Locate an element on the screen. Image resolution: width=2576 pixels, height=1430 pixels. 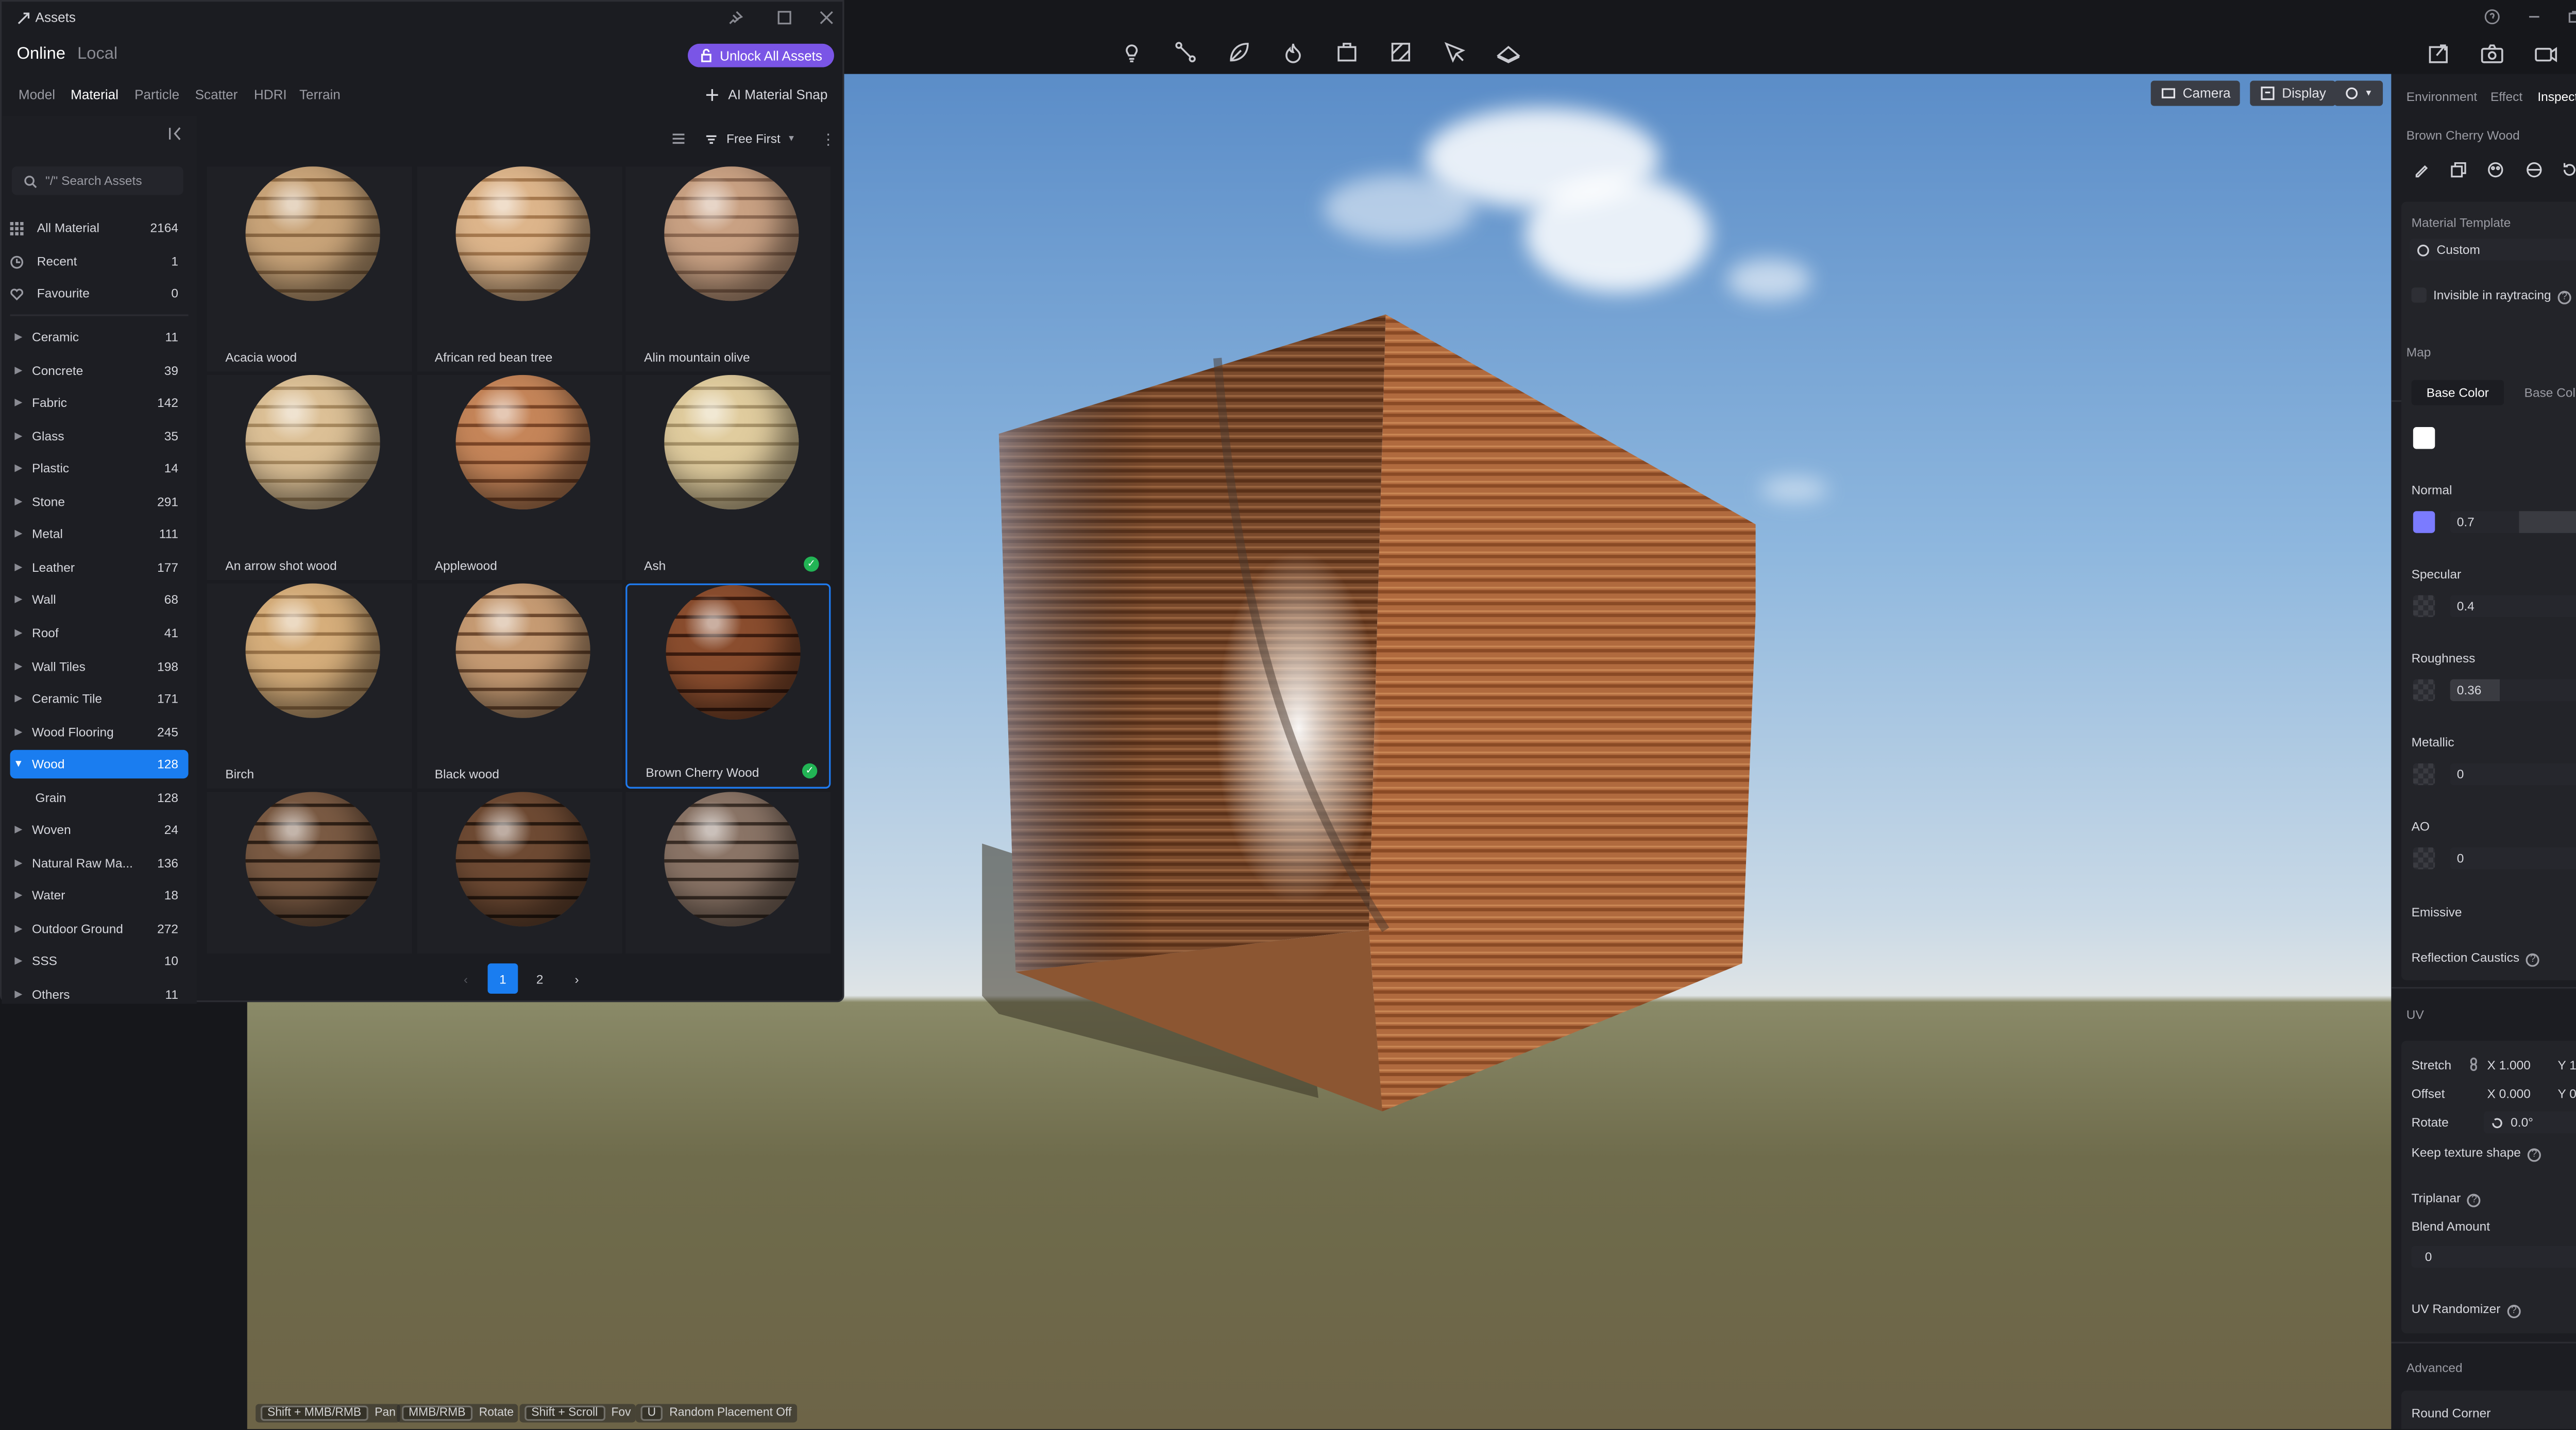
duplicate-icon is located at coordinates (2458, 169).